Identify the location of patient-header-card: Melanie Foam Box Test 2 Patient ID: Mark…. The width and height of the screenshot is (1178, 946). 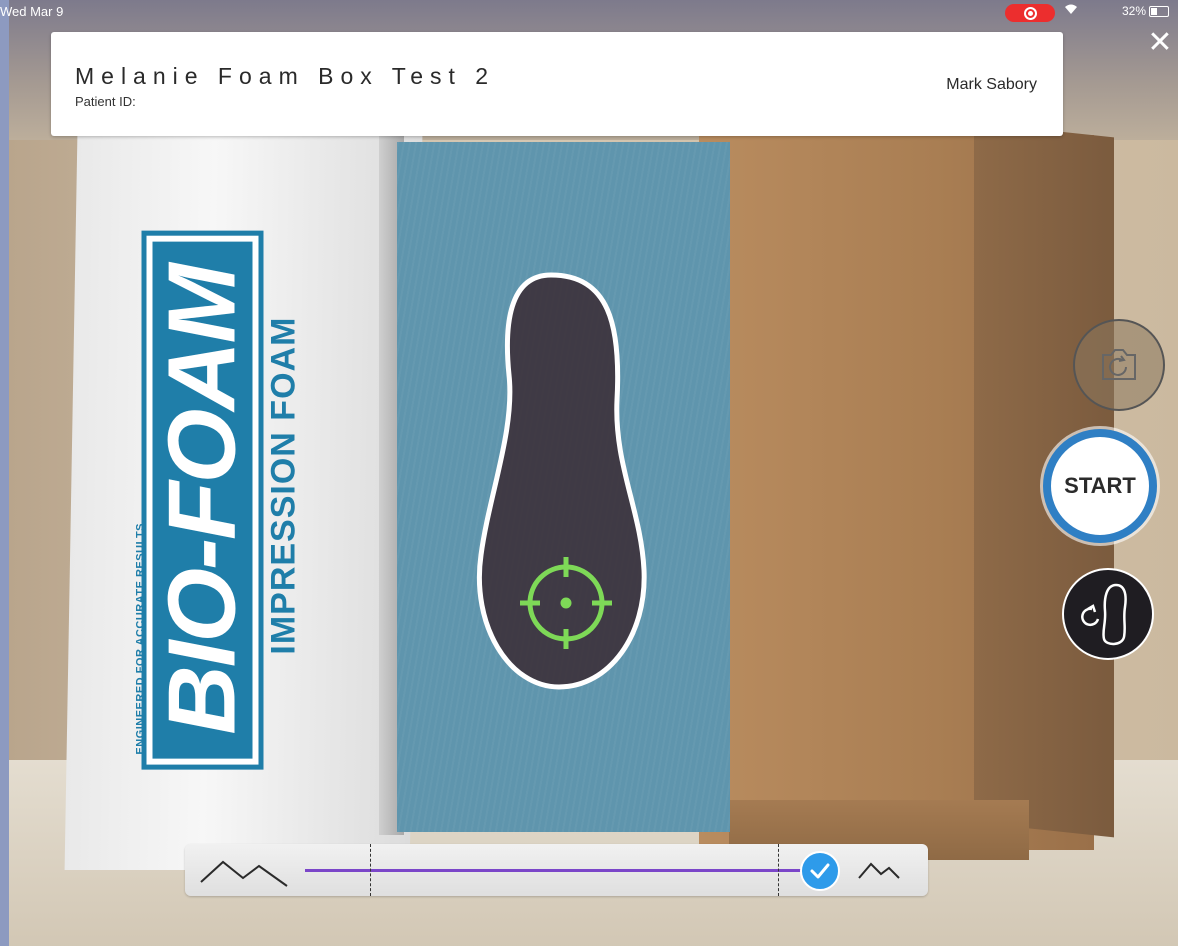
(557, 84).